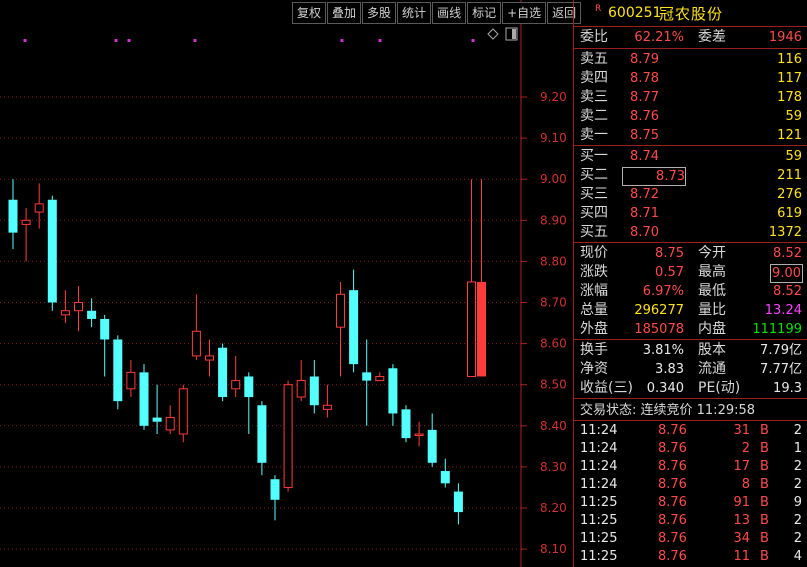 This screenshot has width=807, height=567. What do you see at coordinates (690, 116) in the screenshot?
I see `sell-level-row: 卖二 8.76 59` at bounding box center [690, 116].